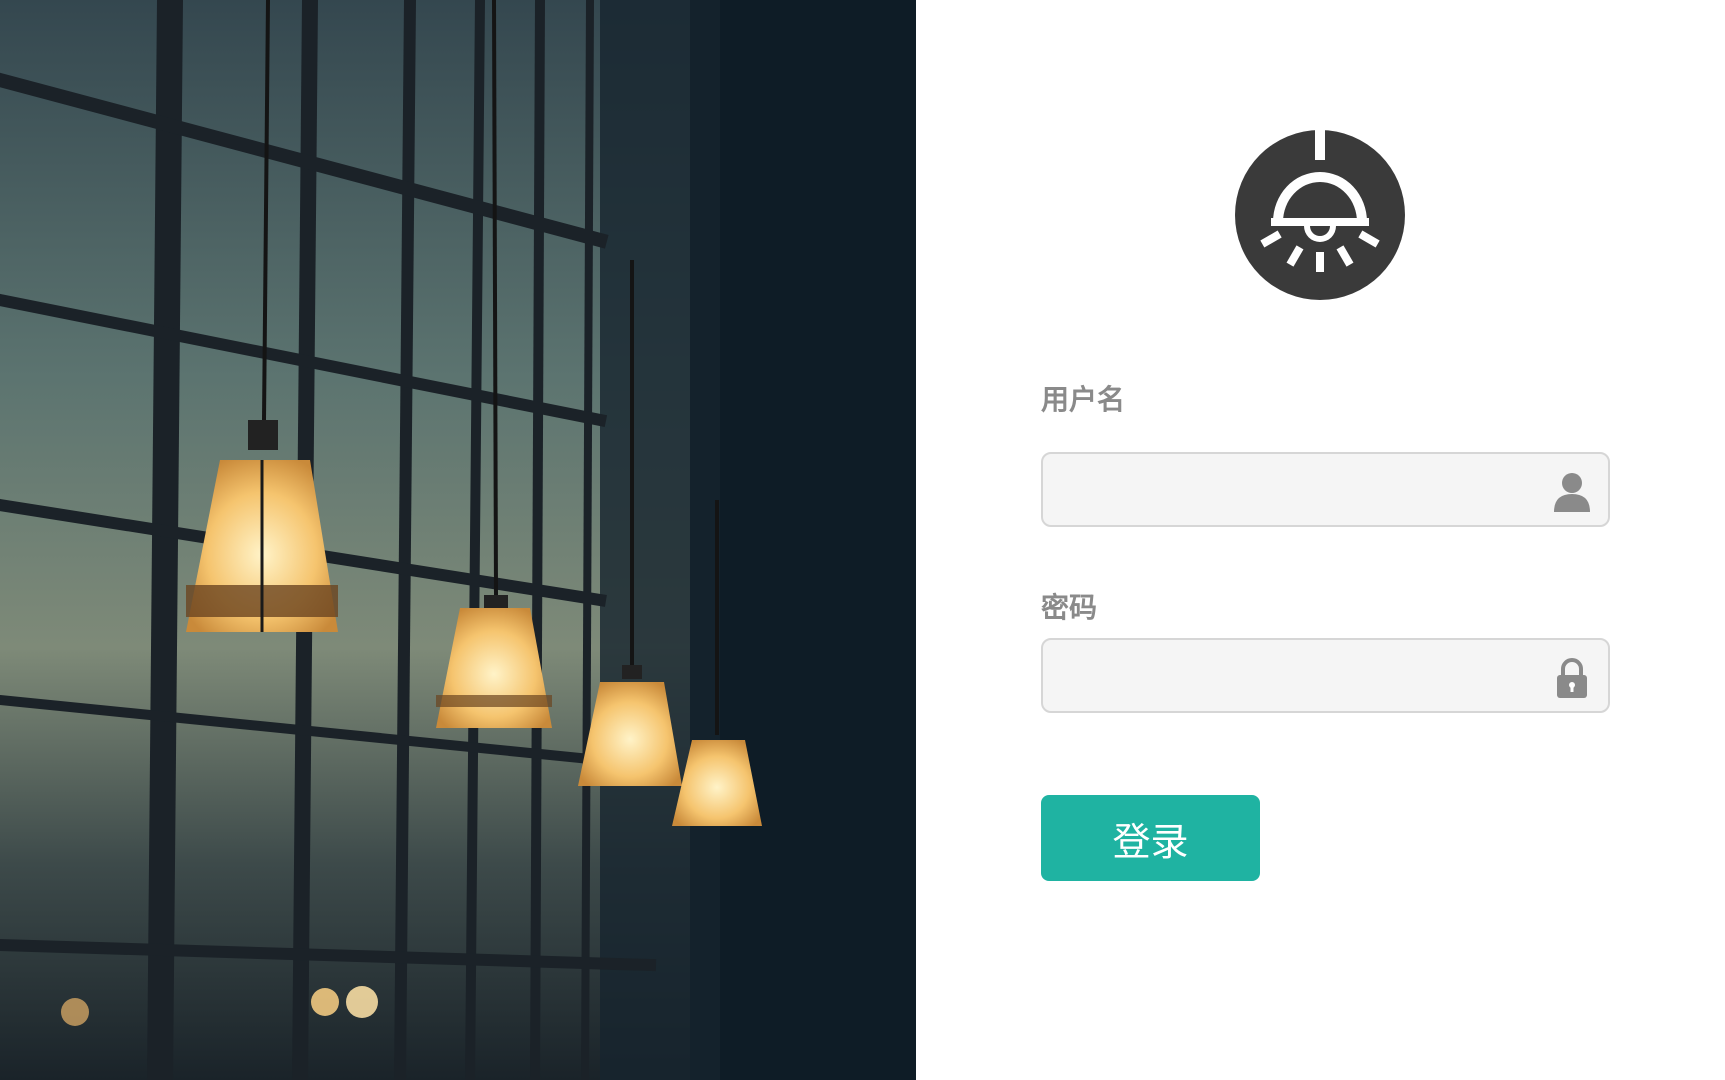 This screenshot has height=1080, width=1725. What do you see at coordinates (1320, 215) in the screenshot?
I see `pendant-lamp-logo-icon` at bounding box center [1320, 215].